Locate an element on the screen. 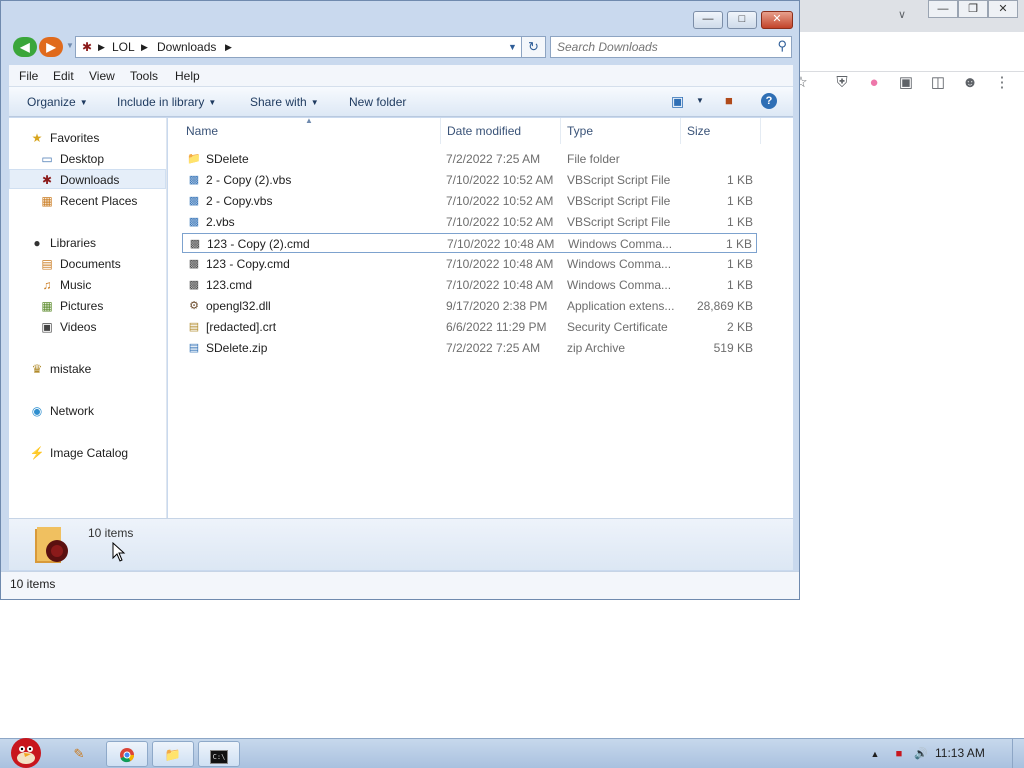 The height and width of the screenshot is (768, 1024). nav-music: ♫ Music is located at coordinates (87, 285).